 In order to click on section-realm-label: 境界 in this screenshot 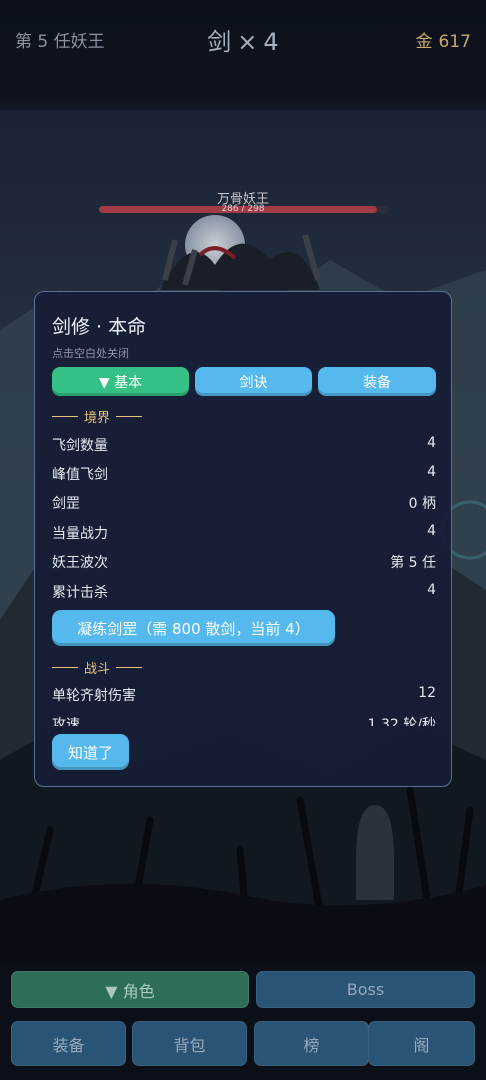, I will do `click(97, 418)`.